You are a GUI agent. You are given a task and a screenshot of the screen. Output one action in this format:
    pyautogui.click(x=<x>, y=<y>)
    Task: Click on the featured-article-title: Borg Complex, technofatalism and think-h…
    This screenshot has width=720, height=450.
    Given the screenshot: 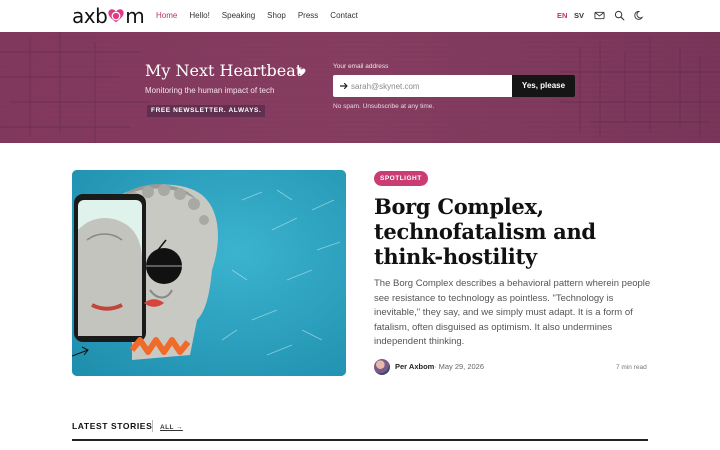 What is the action you would take?
    pyautogui.click(x=514, y=231)
    